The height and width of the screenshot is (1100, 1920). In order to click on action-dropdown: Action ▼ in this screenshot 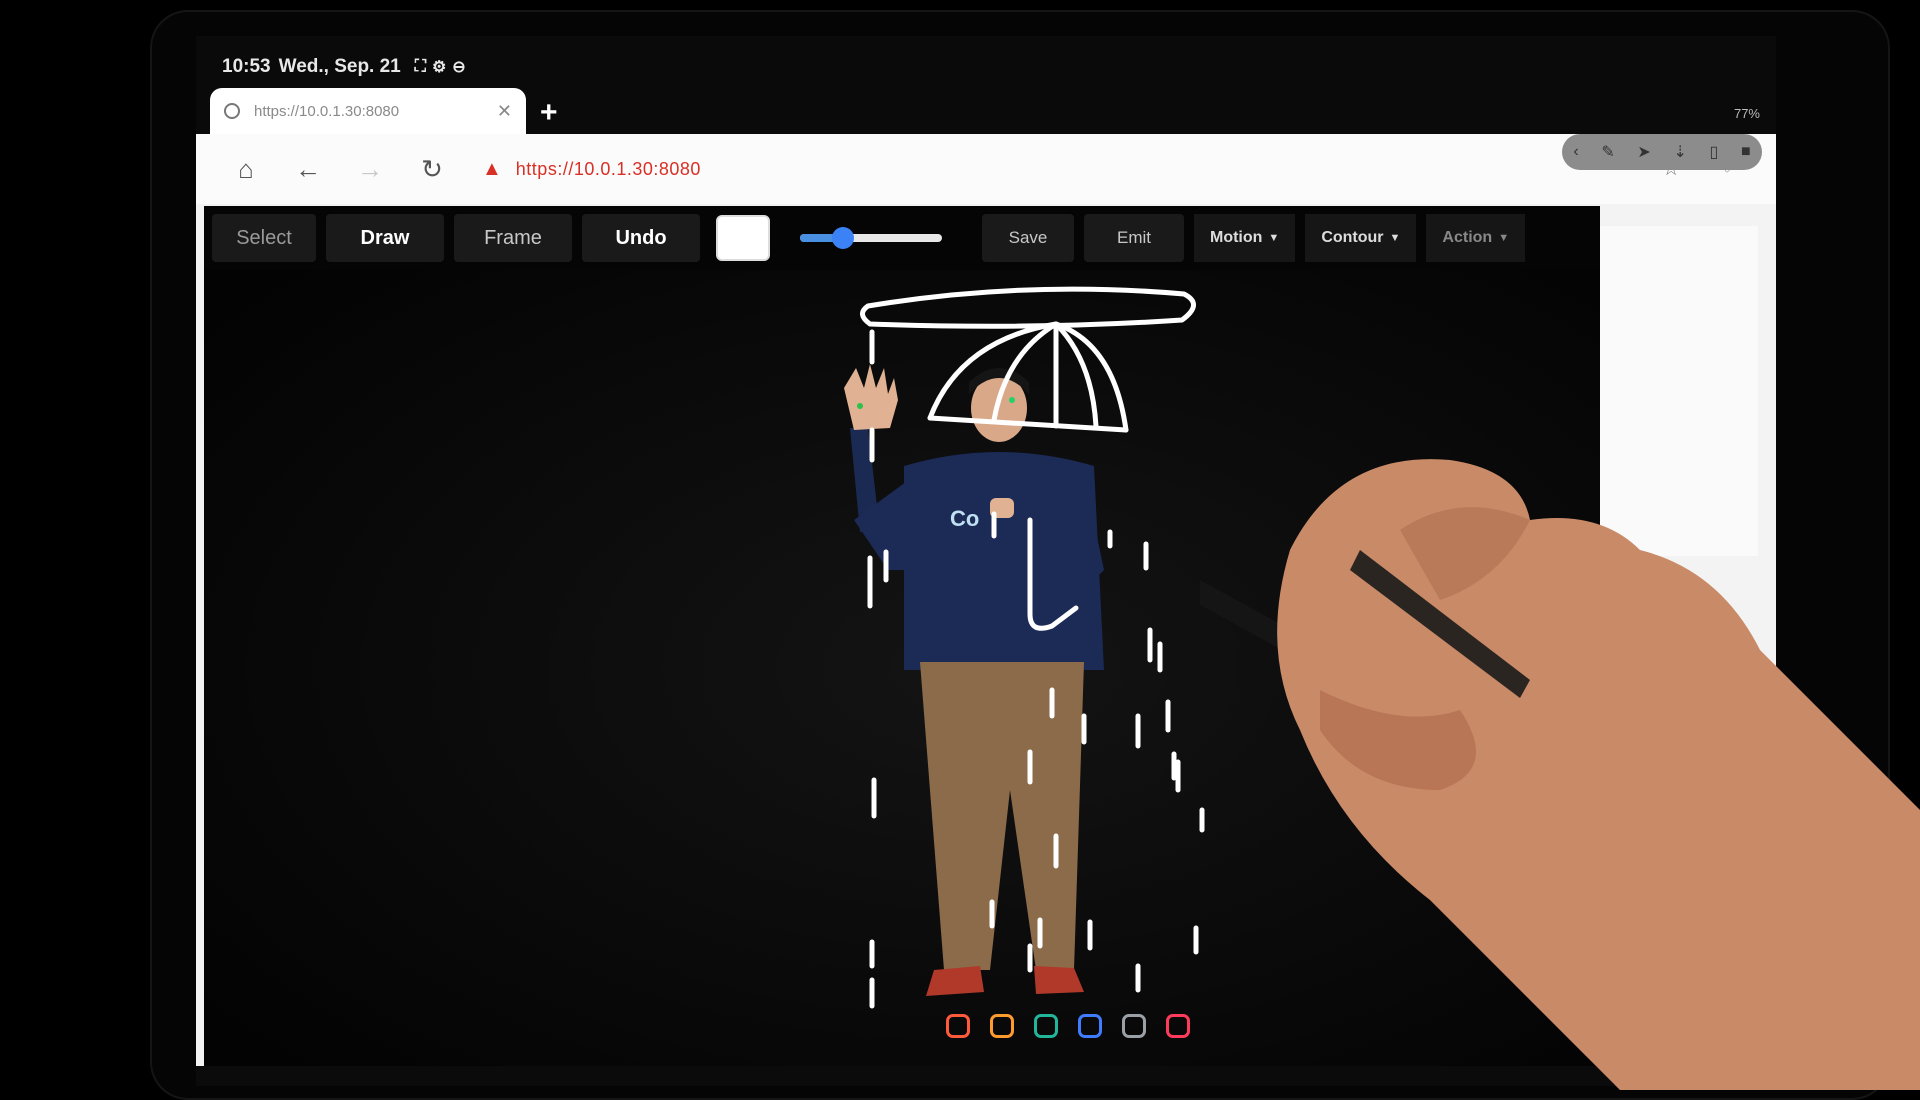, I will do `click(1476, 238)`.